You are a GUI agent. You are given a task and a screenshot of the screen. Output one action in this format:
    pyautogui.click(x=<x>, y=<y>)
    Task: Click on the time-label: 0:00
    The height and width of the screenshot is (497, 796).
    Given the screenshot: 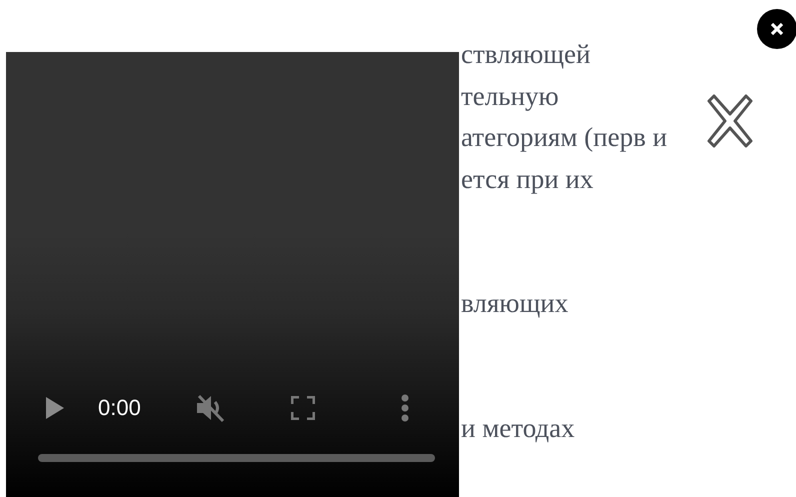 What is the action you would take?
    pyautogui.click(x=119, y=408)
    